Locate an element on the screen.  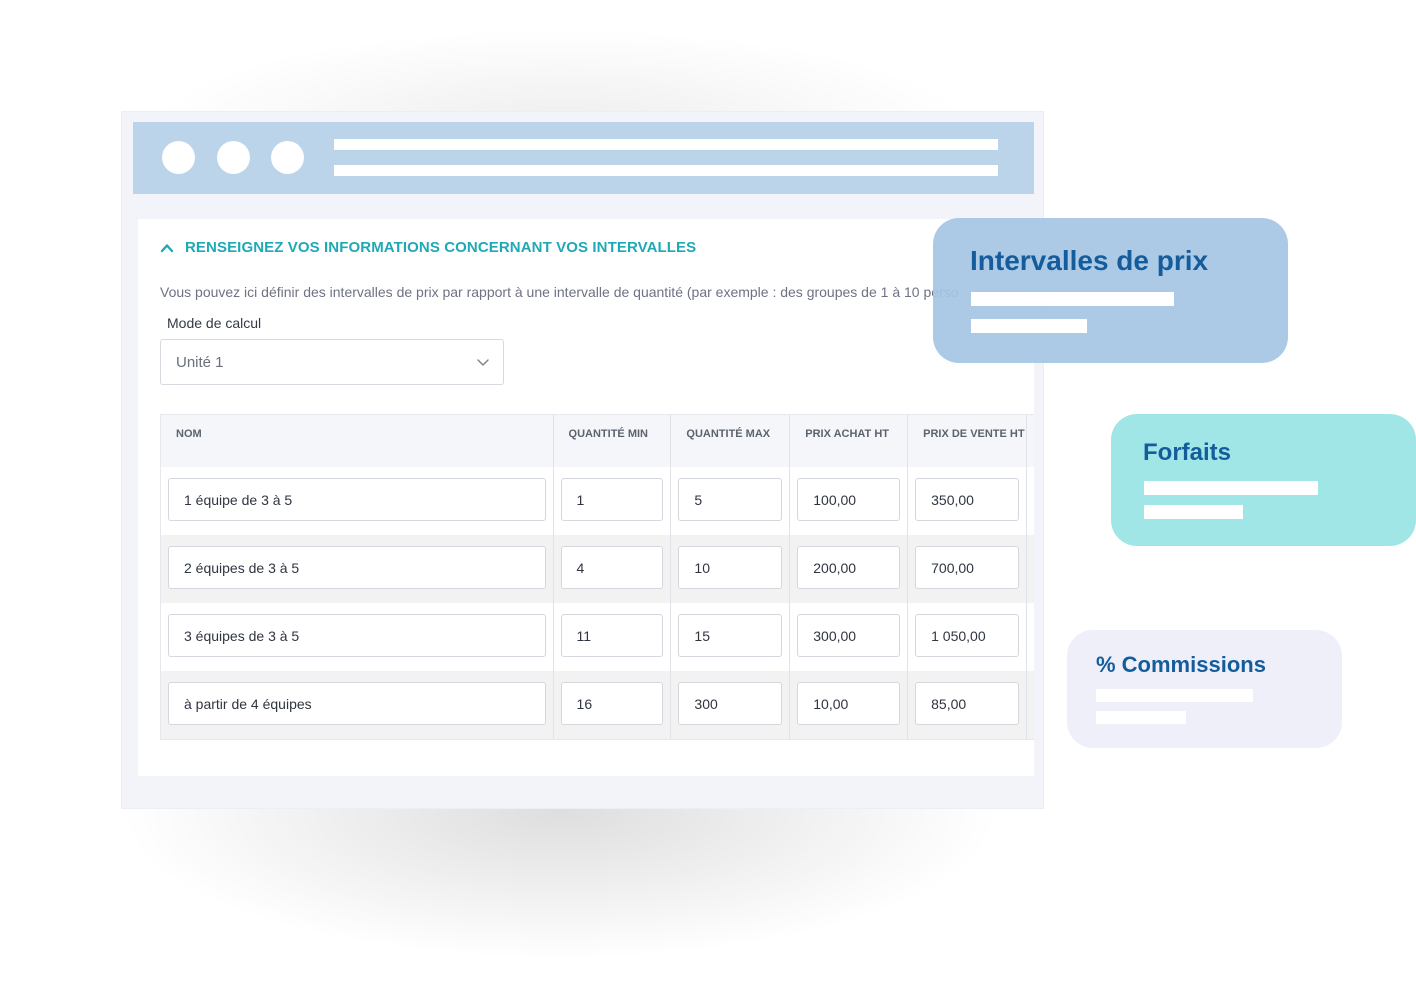
table-row: 3 équipes de 3 à 5 11 15 300,00 1 050,00 is located at coordinates (597, 637).